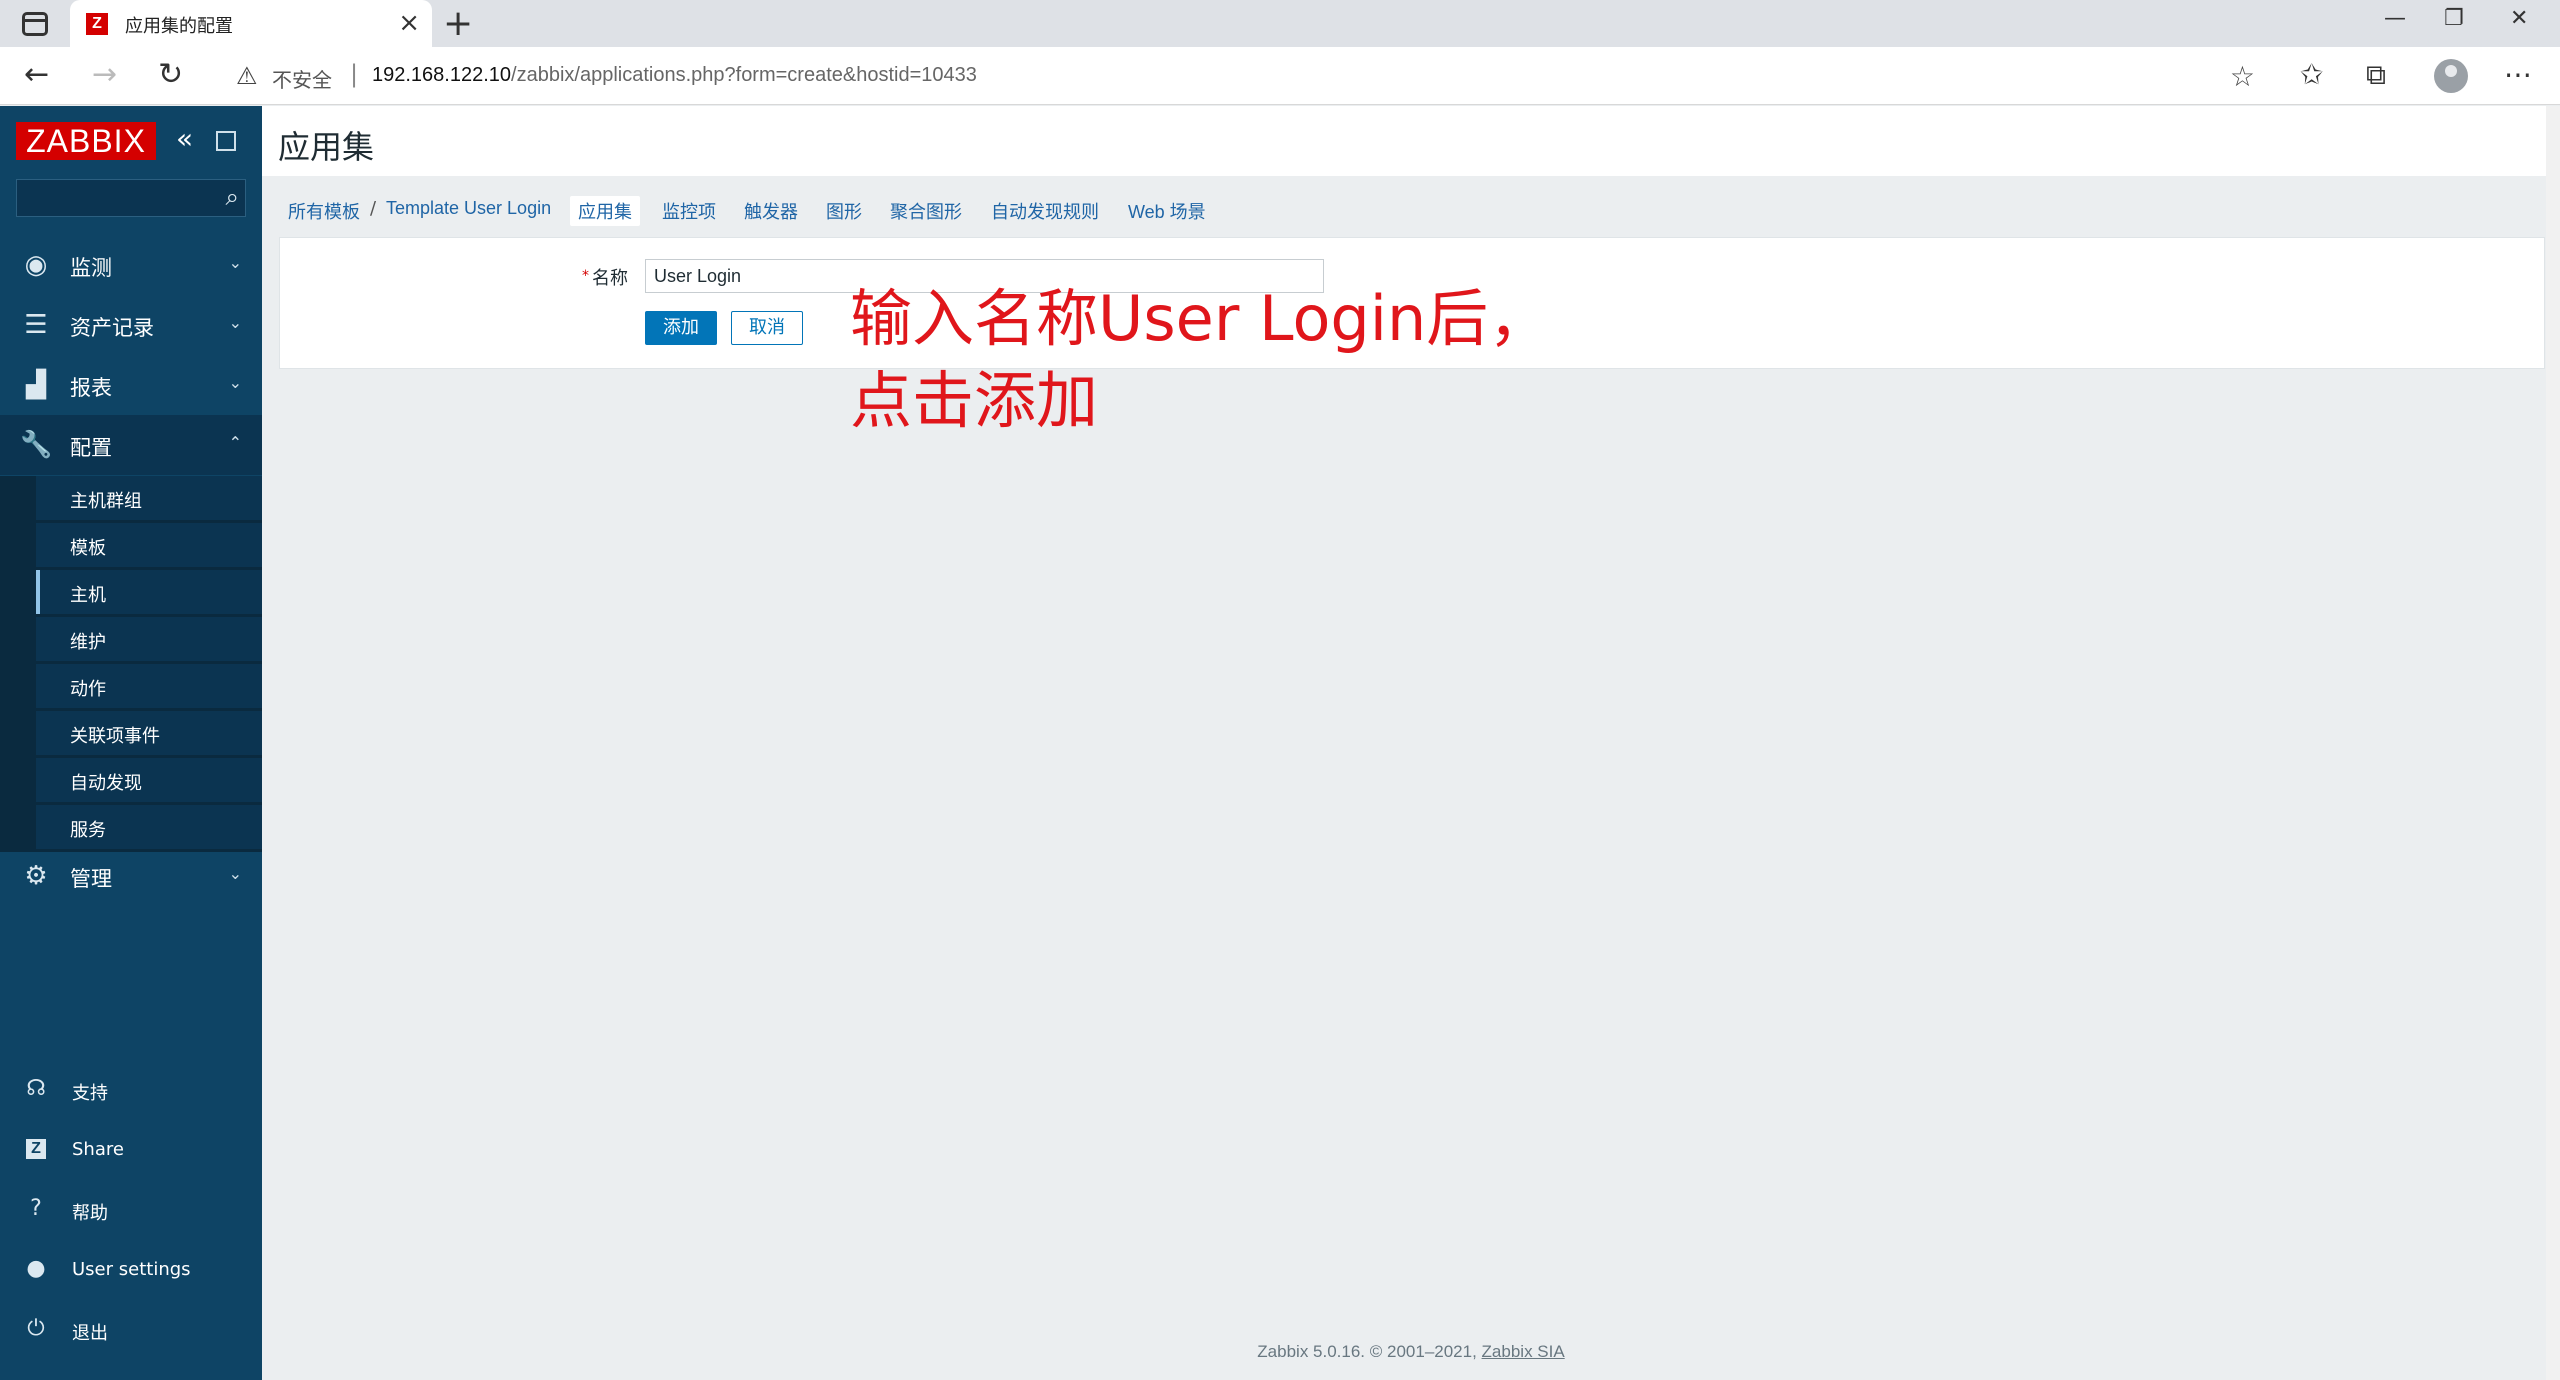  Describe the element at coordinates (131, 198) in the screenshot. I see `sidebar-search-input: ⌕` at that location.